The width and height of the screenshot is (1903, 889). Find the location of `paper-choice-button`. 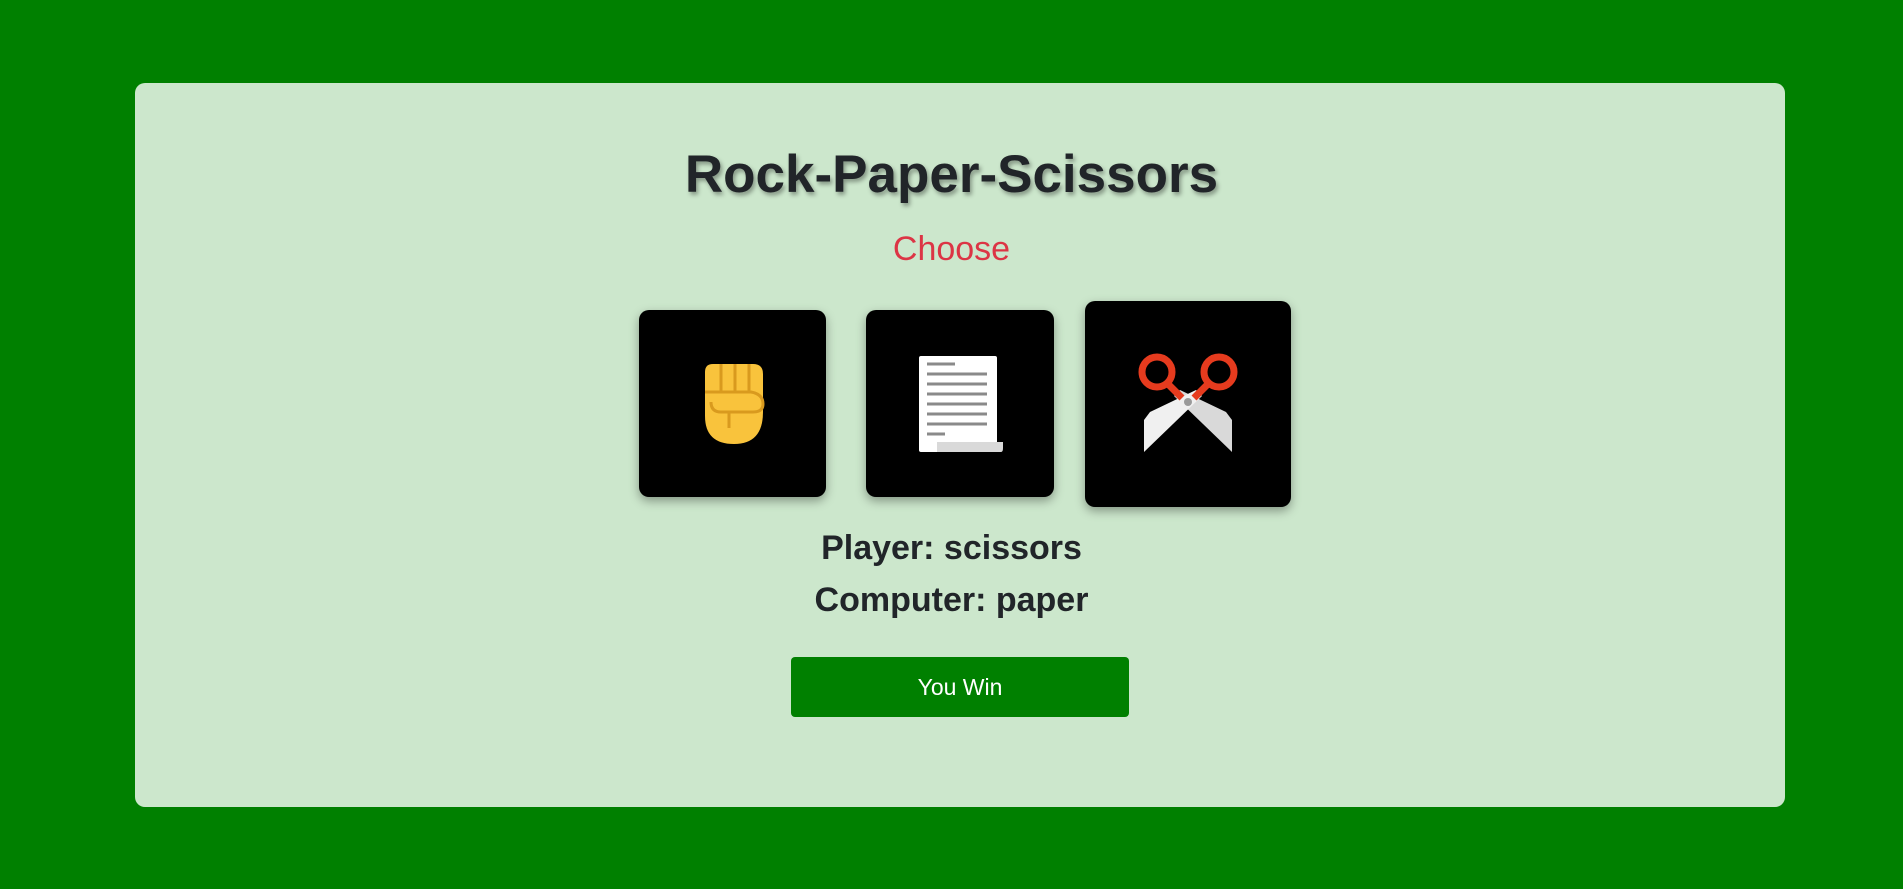

paper-choice-button is located at coordinates (960, 403).